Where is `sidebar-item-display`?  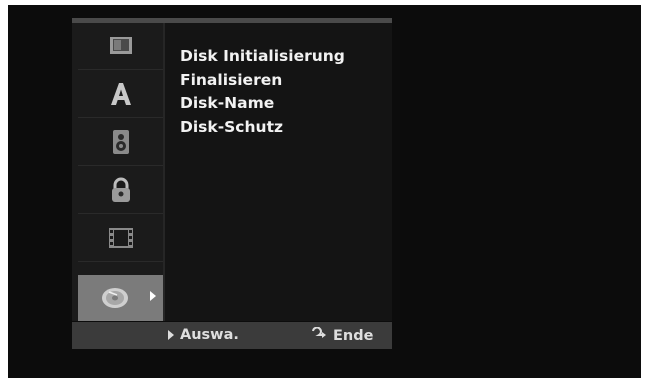 sidebar-item-display is located at coordinates (120, 46).